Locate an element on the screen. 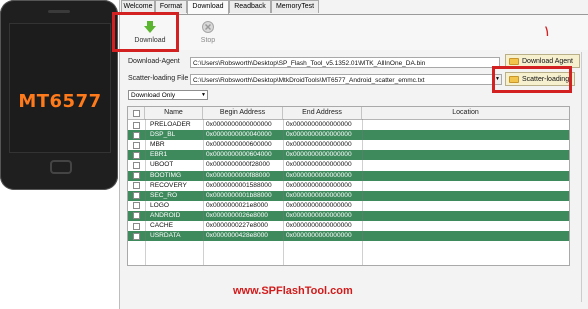 Image resolution: width=588 pixels, height=309 pixels. phone-brand: MT6577 is located at coordinates (60, 101).